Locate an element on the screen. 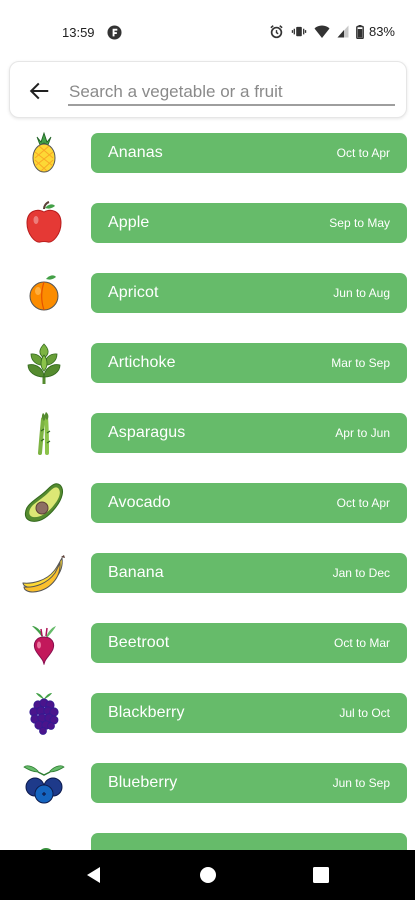 The height and width of the screenshot is (900, 415). list-item: Blackberry Jul to Oct is located at coordinates (207, 713).